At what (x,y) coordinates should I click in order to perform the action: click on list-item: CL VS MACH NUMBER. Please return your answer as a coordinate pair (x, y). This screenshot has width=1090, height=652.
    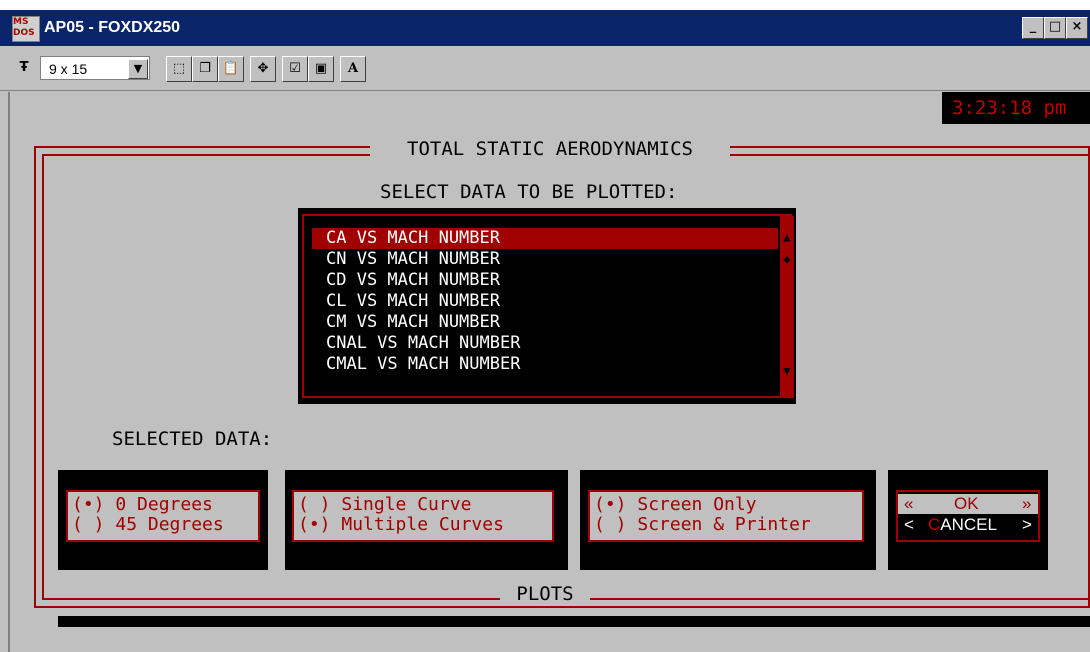
    Looking at the image, I should click on (545, 301).